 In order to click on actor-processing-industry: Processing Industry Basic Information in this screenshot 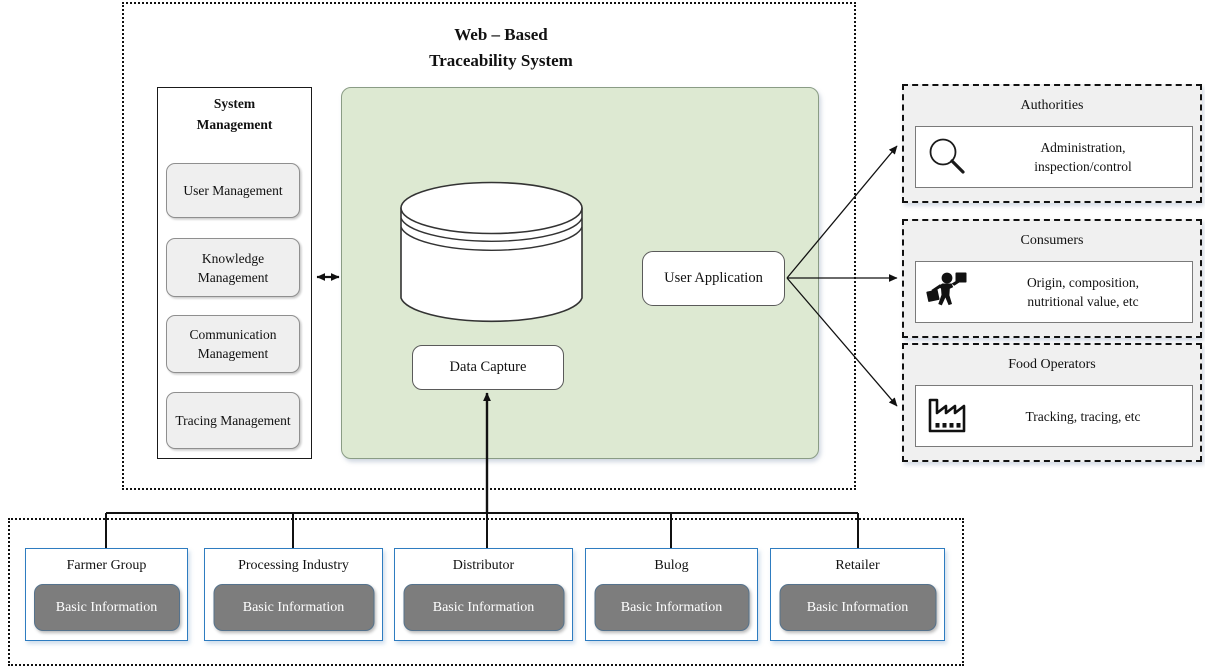, I will do `click(293, 594)`.